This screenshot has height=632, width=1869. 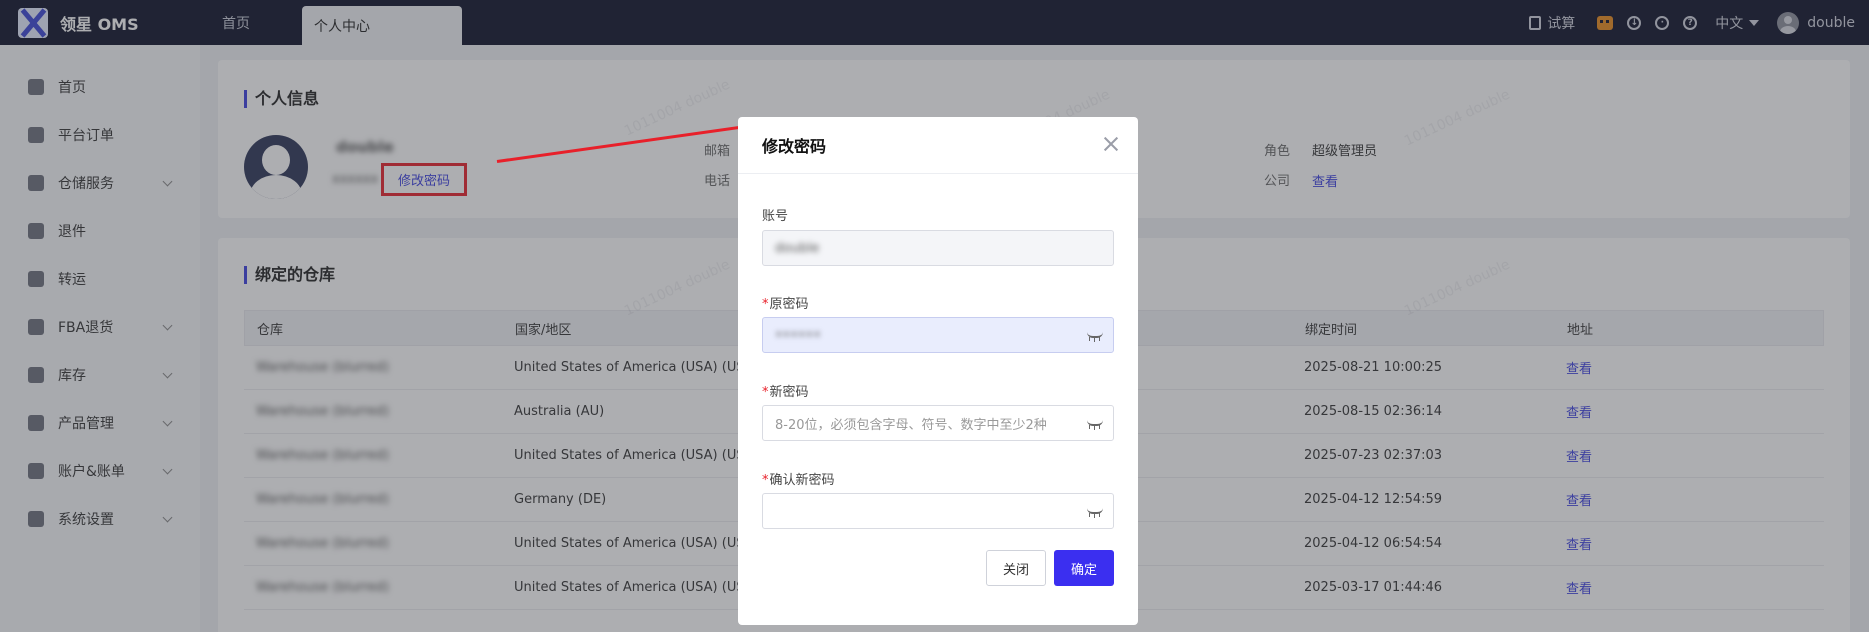 I want to click on account-value: double, so click(x=797, y=248).